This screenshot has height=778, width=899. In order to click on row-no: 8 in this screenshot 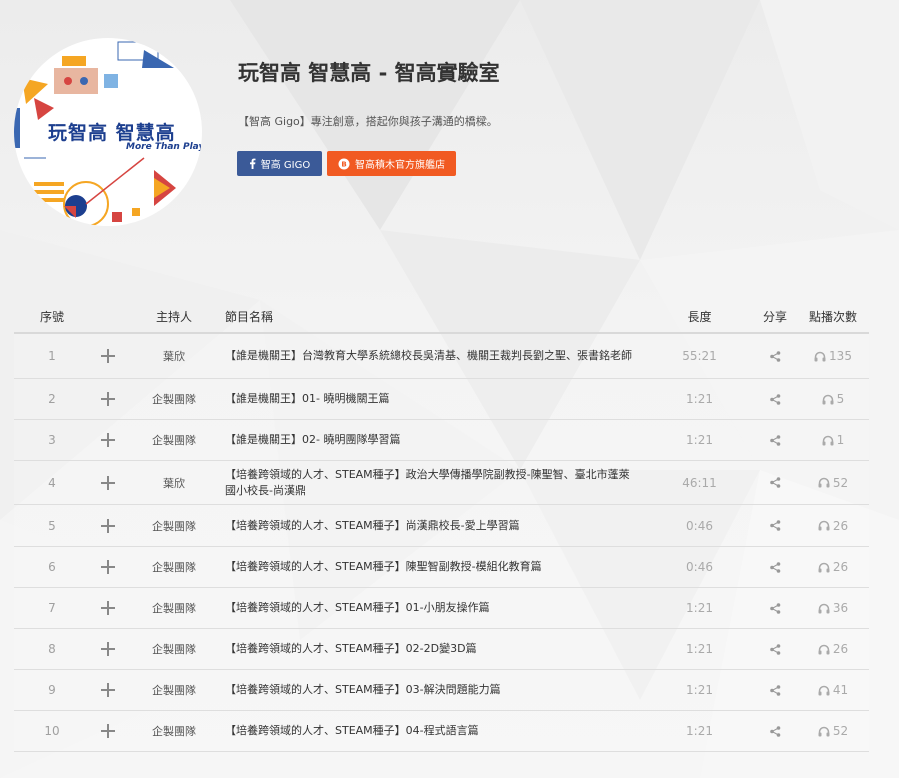, I will do `click(52, 649)`.